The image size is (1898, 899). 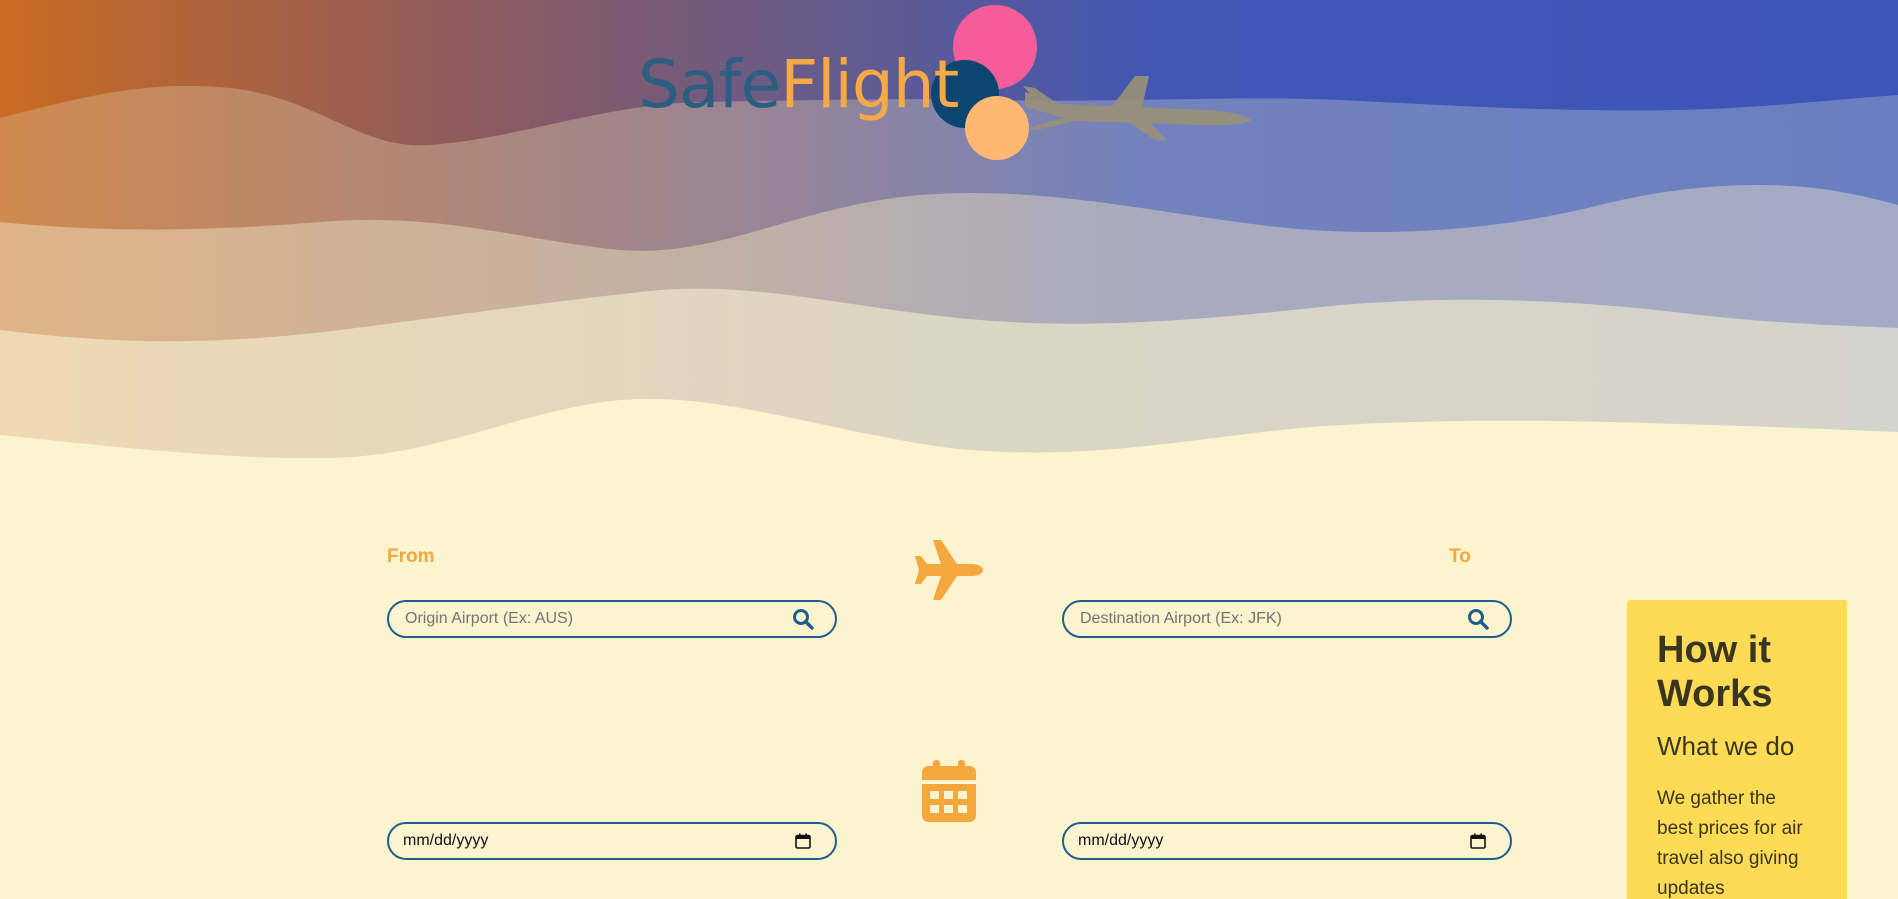 What do you see at coordinates (1460, 556) in the screenshot?
I see `to-label: To` at bounding box center [1460, 556].